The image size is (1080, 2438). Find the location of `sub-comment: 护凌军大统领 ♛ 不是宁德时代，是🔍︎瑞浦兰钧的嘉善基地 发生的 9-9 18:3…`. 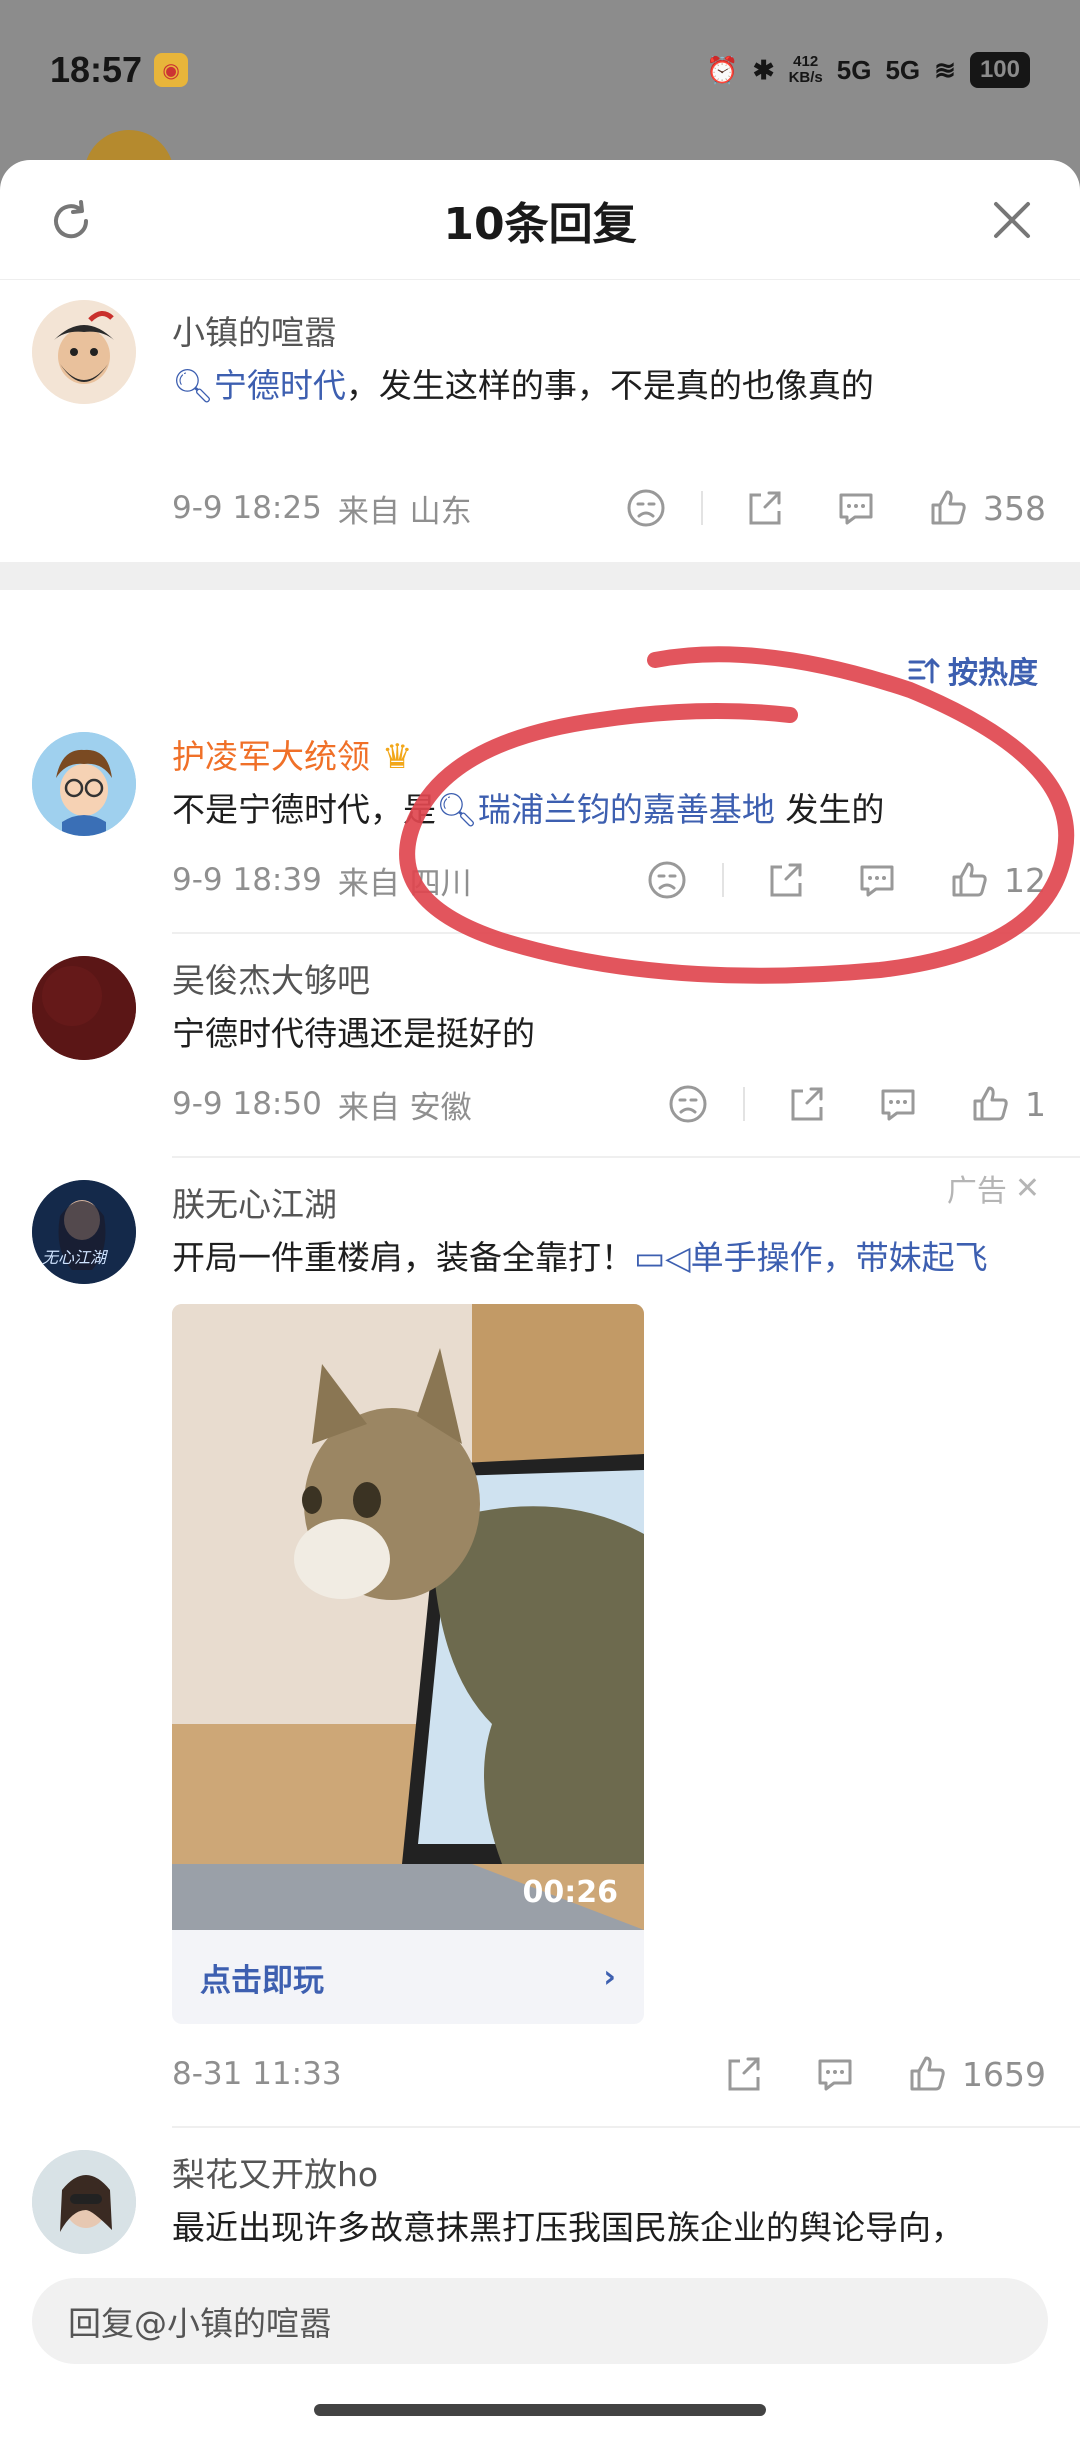

sub-comment: 护凌军大统领 ♛ 不是宁德时代，是🔍︎瑞浦兰钧的嘉善基地 发生的 9-9 18:3… is located at coordinates (540, 810).